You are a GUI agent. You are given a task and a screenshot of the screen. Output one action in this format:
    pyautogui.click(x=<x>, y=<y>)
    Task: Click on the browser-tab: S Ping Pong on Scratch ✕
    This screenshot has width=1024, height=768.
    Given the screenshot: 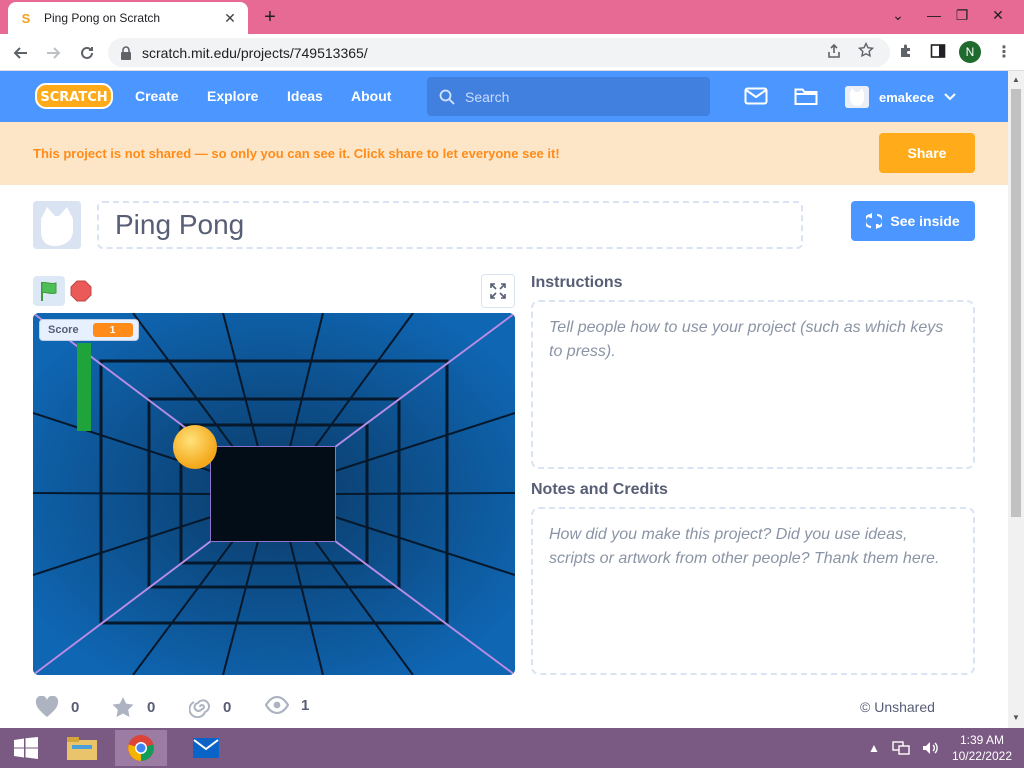 What is the action you would take?
    pyautogui.click(x=128, y=18)
    